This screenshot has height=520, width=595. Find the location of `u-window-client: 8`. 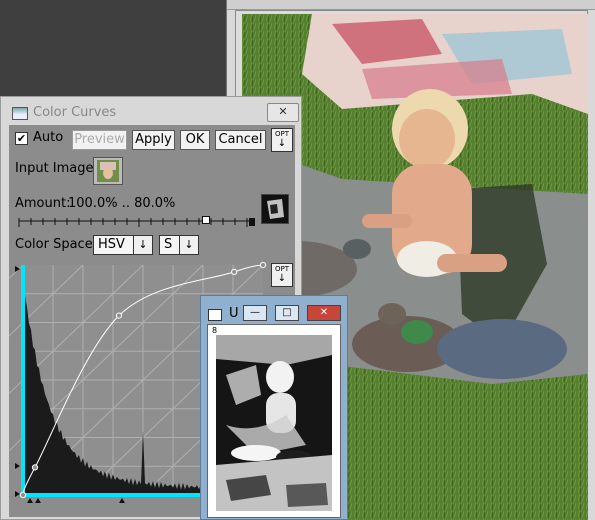

u-window-client: 8 is located at coordinates (274, 421).